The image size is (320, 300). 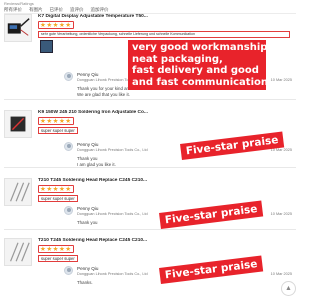 I want to click on filter-tabs: 所有评价 有图片 已评价 追评价 追加评价, so click(x=150, y=10).